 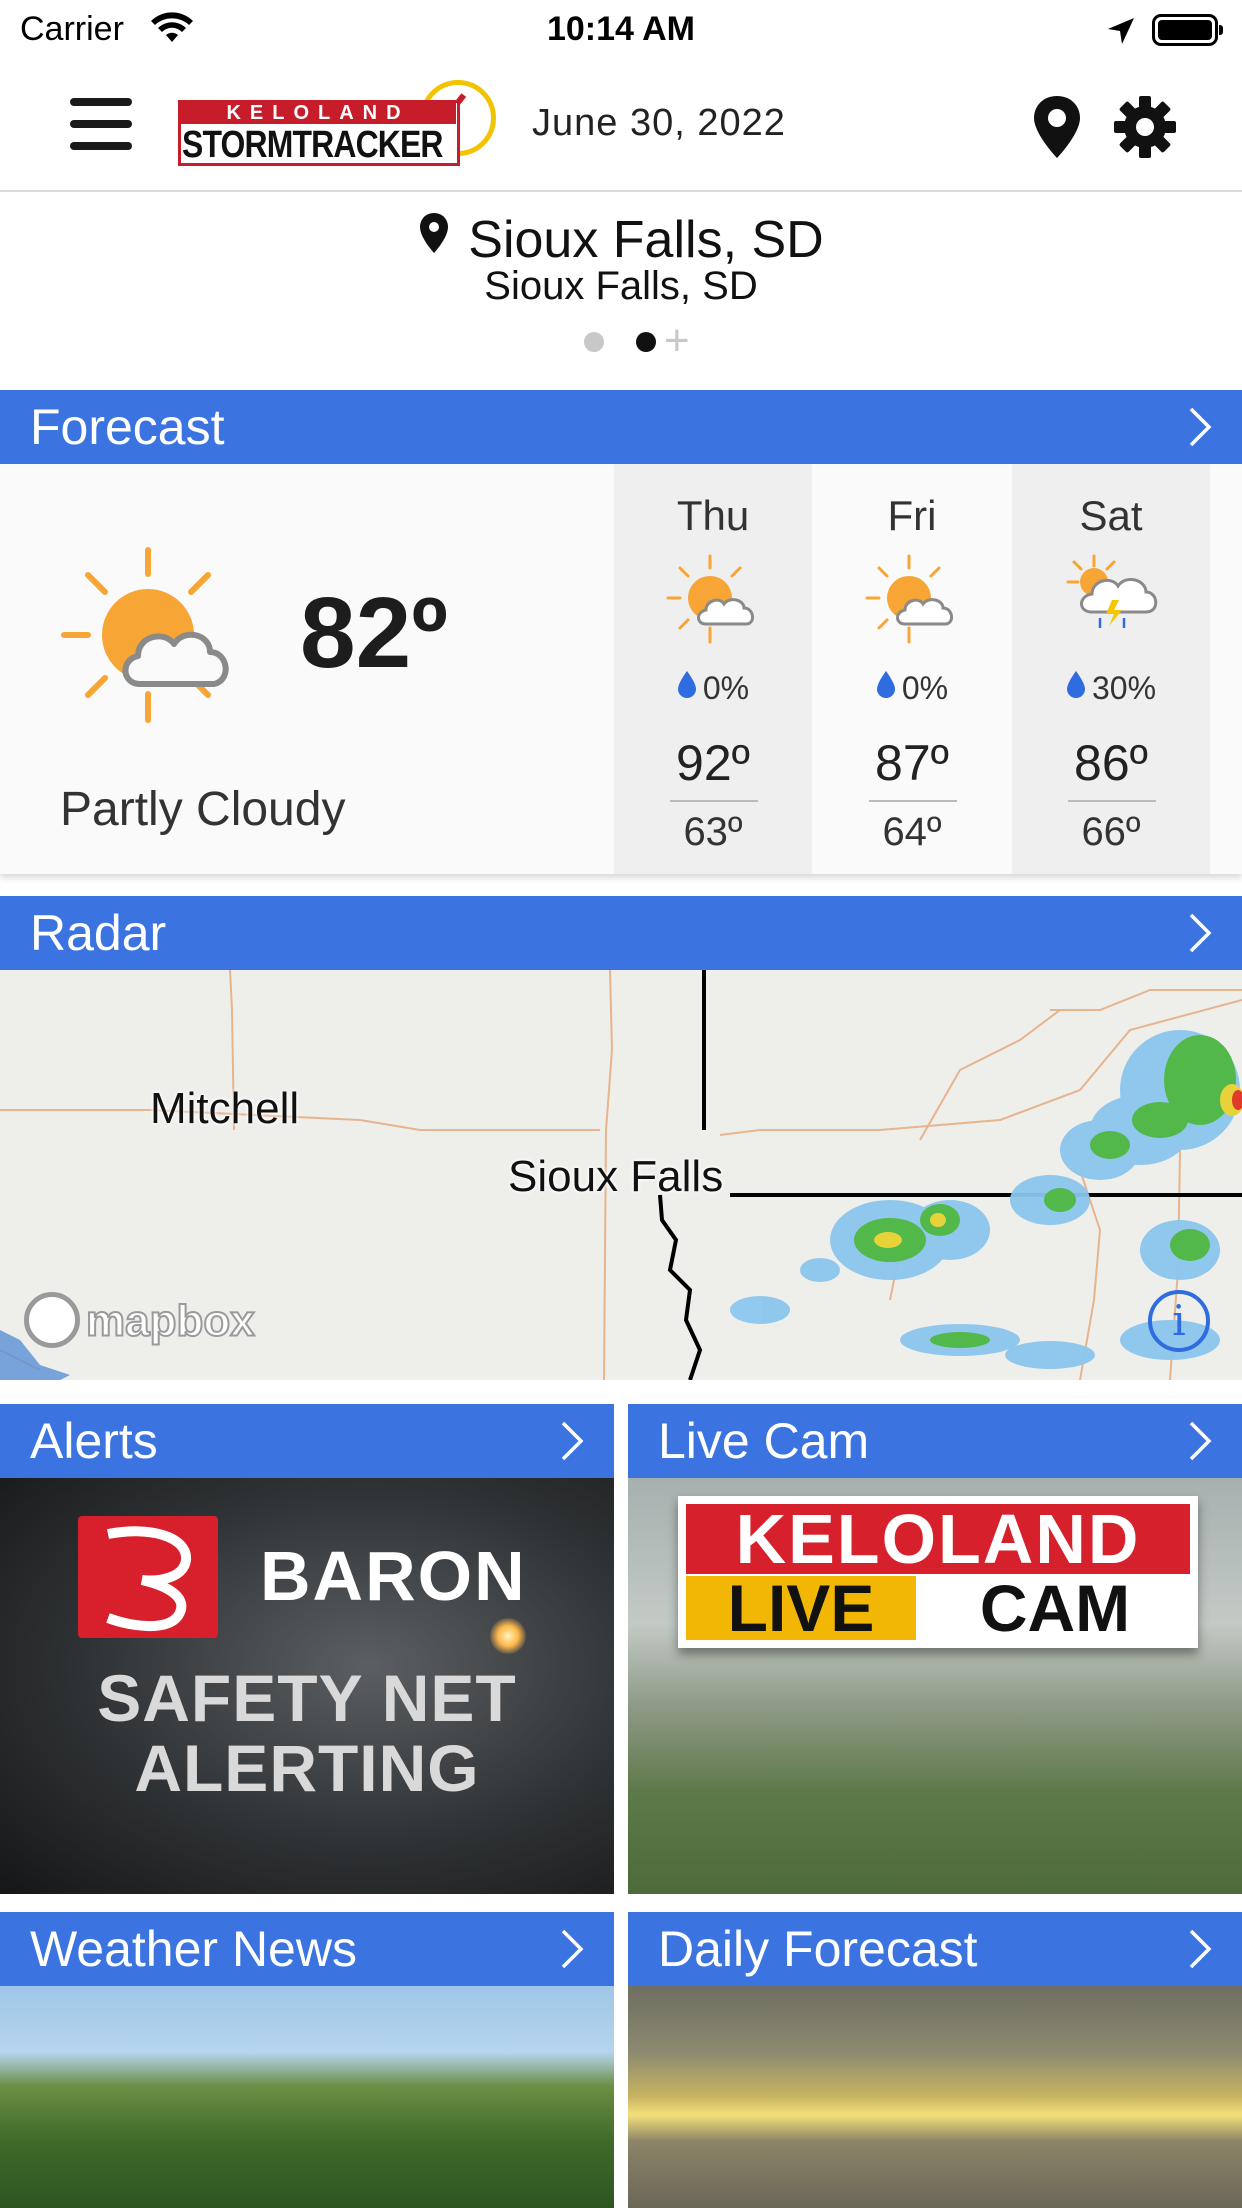 I want to click on low-temp: 66º, so click(x=1111, y=832).